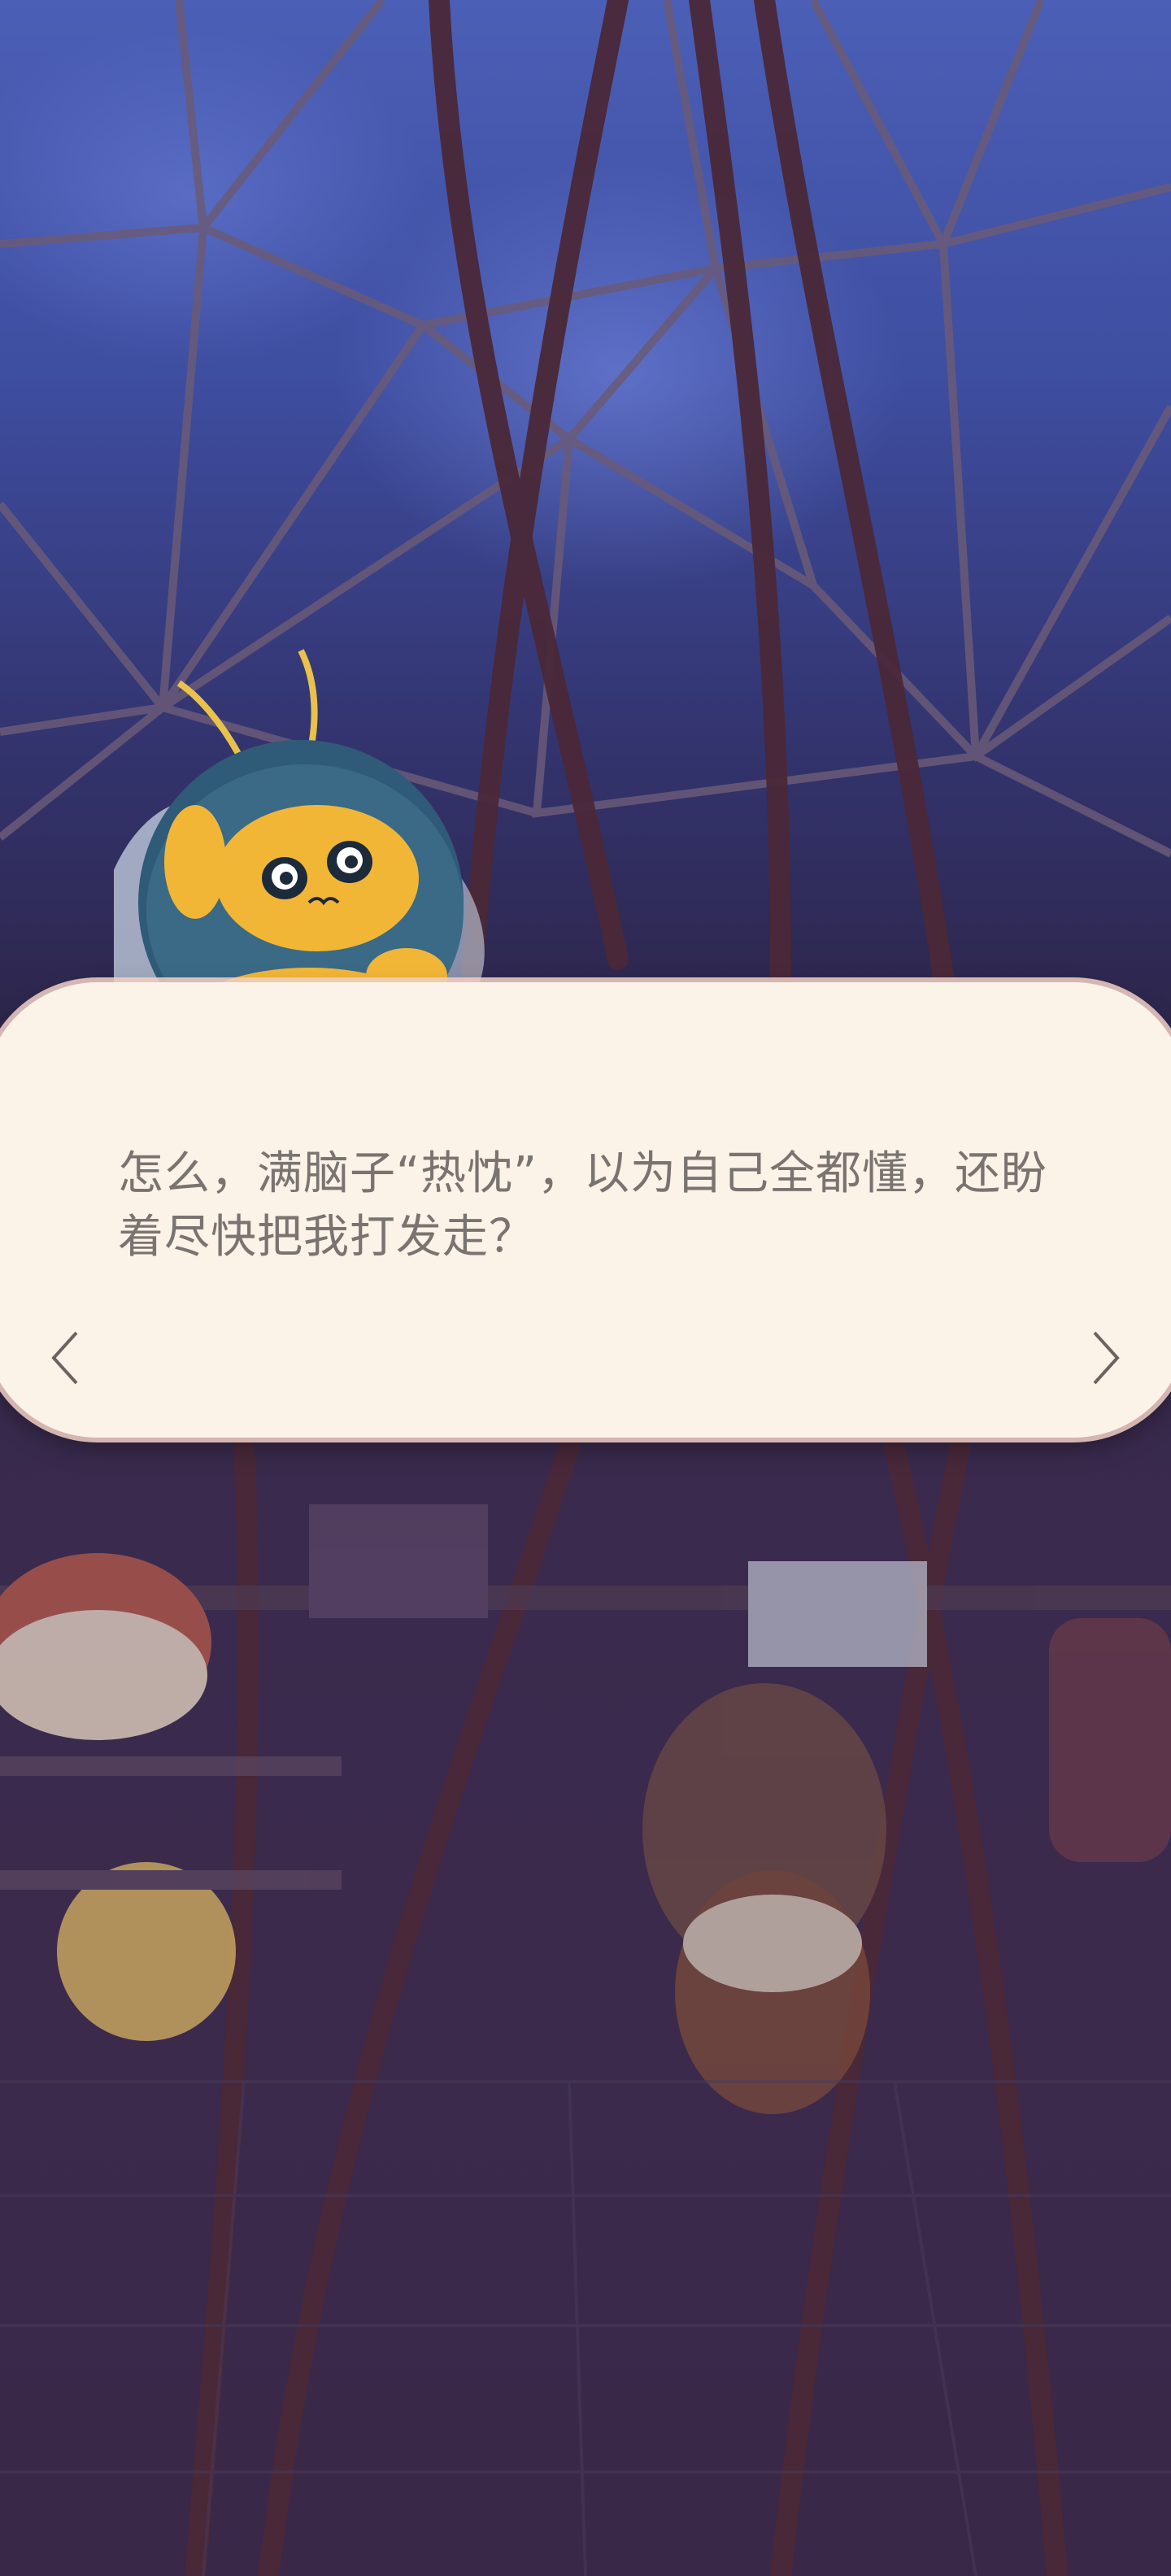  Describe the element at coordinates (583, 1205) in the screenshot. I see `dialog-text: 怎么，满脑子“热忱”，以为自己全都懂，还盼着尽快把我打发走？` at that location.